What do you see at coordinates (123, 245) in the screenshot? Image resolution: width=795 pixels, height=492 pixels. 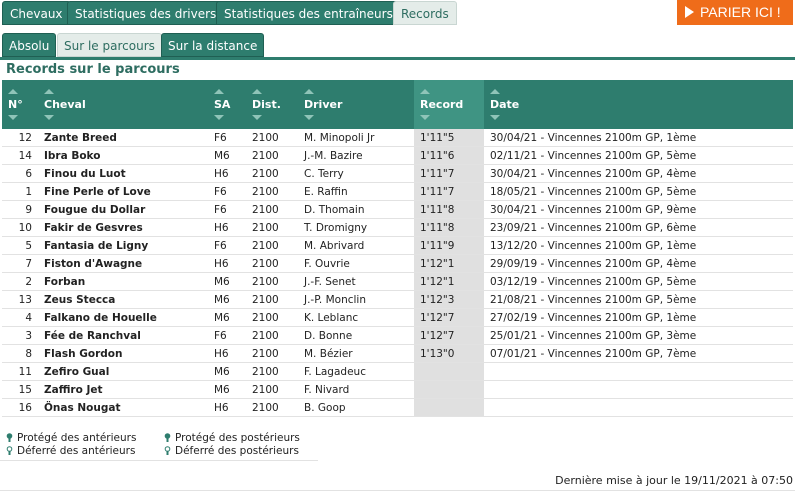 I see `cell-cheval: Fantasia de Ligny` at bounding box center [123, 245].